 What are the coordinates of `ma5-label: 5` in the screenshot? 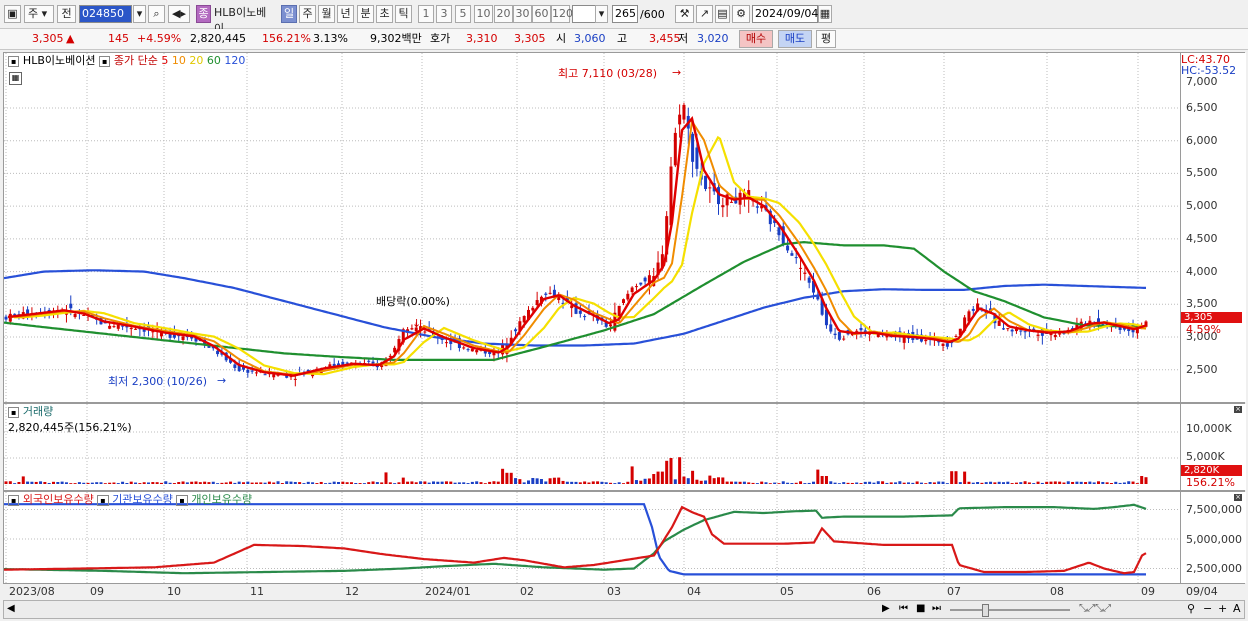 It's located at (165, 60).